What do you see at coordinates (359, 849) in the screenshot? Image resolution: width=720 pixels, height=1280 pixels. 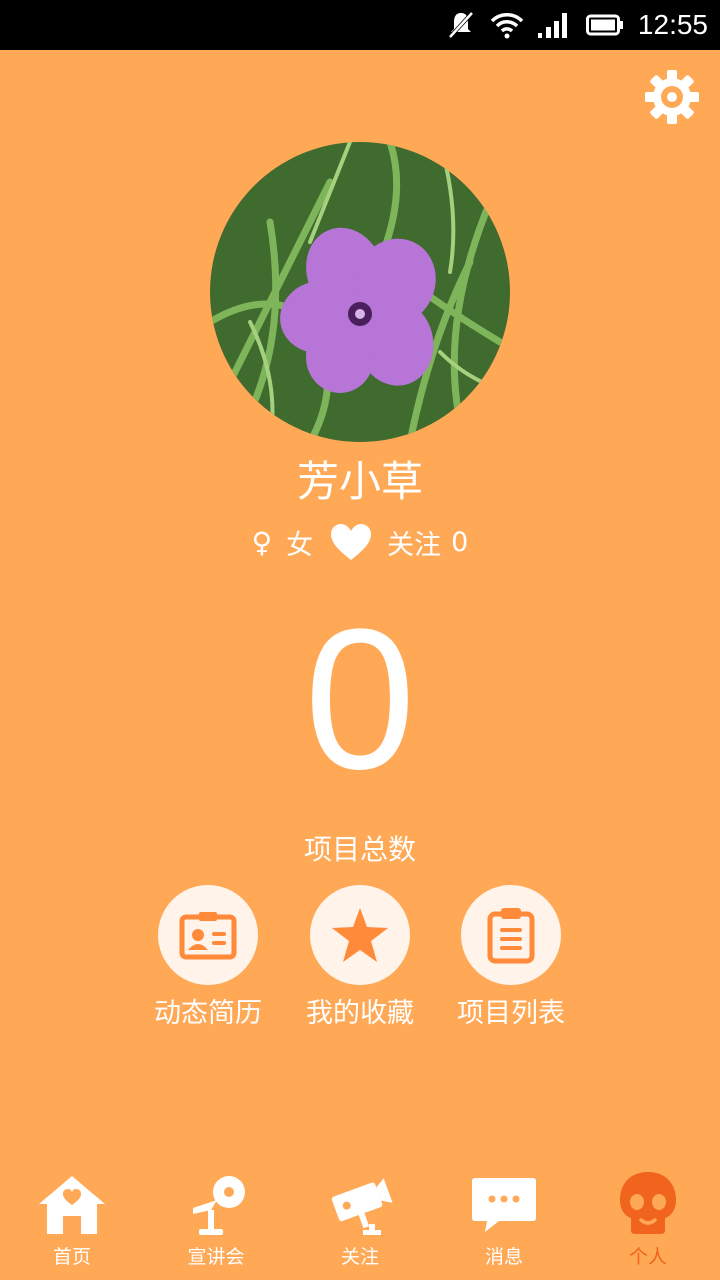 I see `project-total-label: 项目总数` at bounding box center [359, 849].